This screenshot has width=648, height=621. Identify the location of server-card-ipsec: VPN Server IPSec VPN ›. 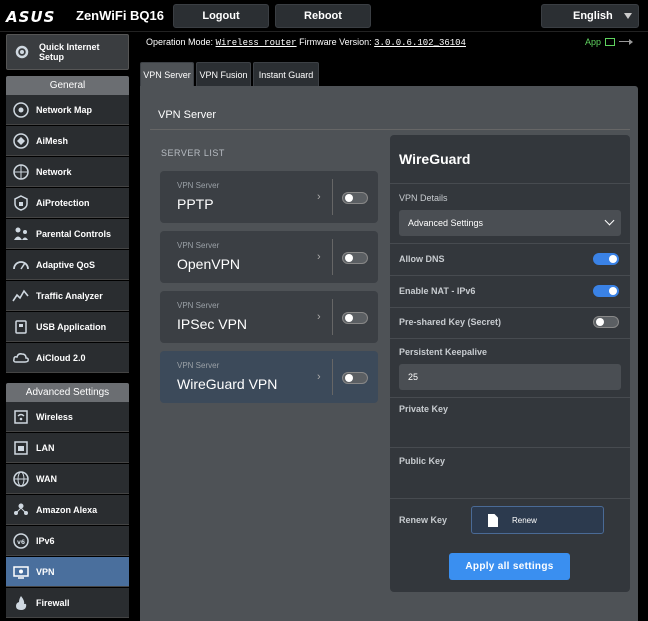
(269, 317).